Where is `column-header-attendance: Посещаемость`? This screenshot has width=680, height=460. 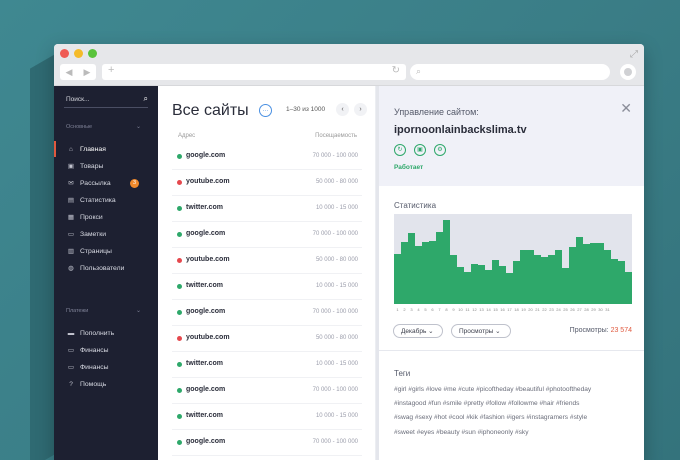
column-header-attendance: Посещаемость is located at coordinates (336, 136).